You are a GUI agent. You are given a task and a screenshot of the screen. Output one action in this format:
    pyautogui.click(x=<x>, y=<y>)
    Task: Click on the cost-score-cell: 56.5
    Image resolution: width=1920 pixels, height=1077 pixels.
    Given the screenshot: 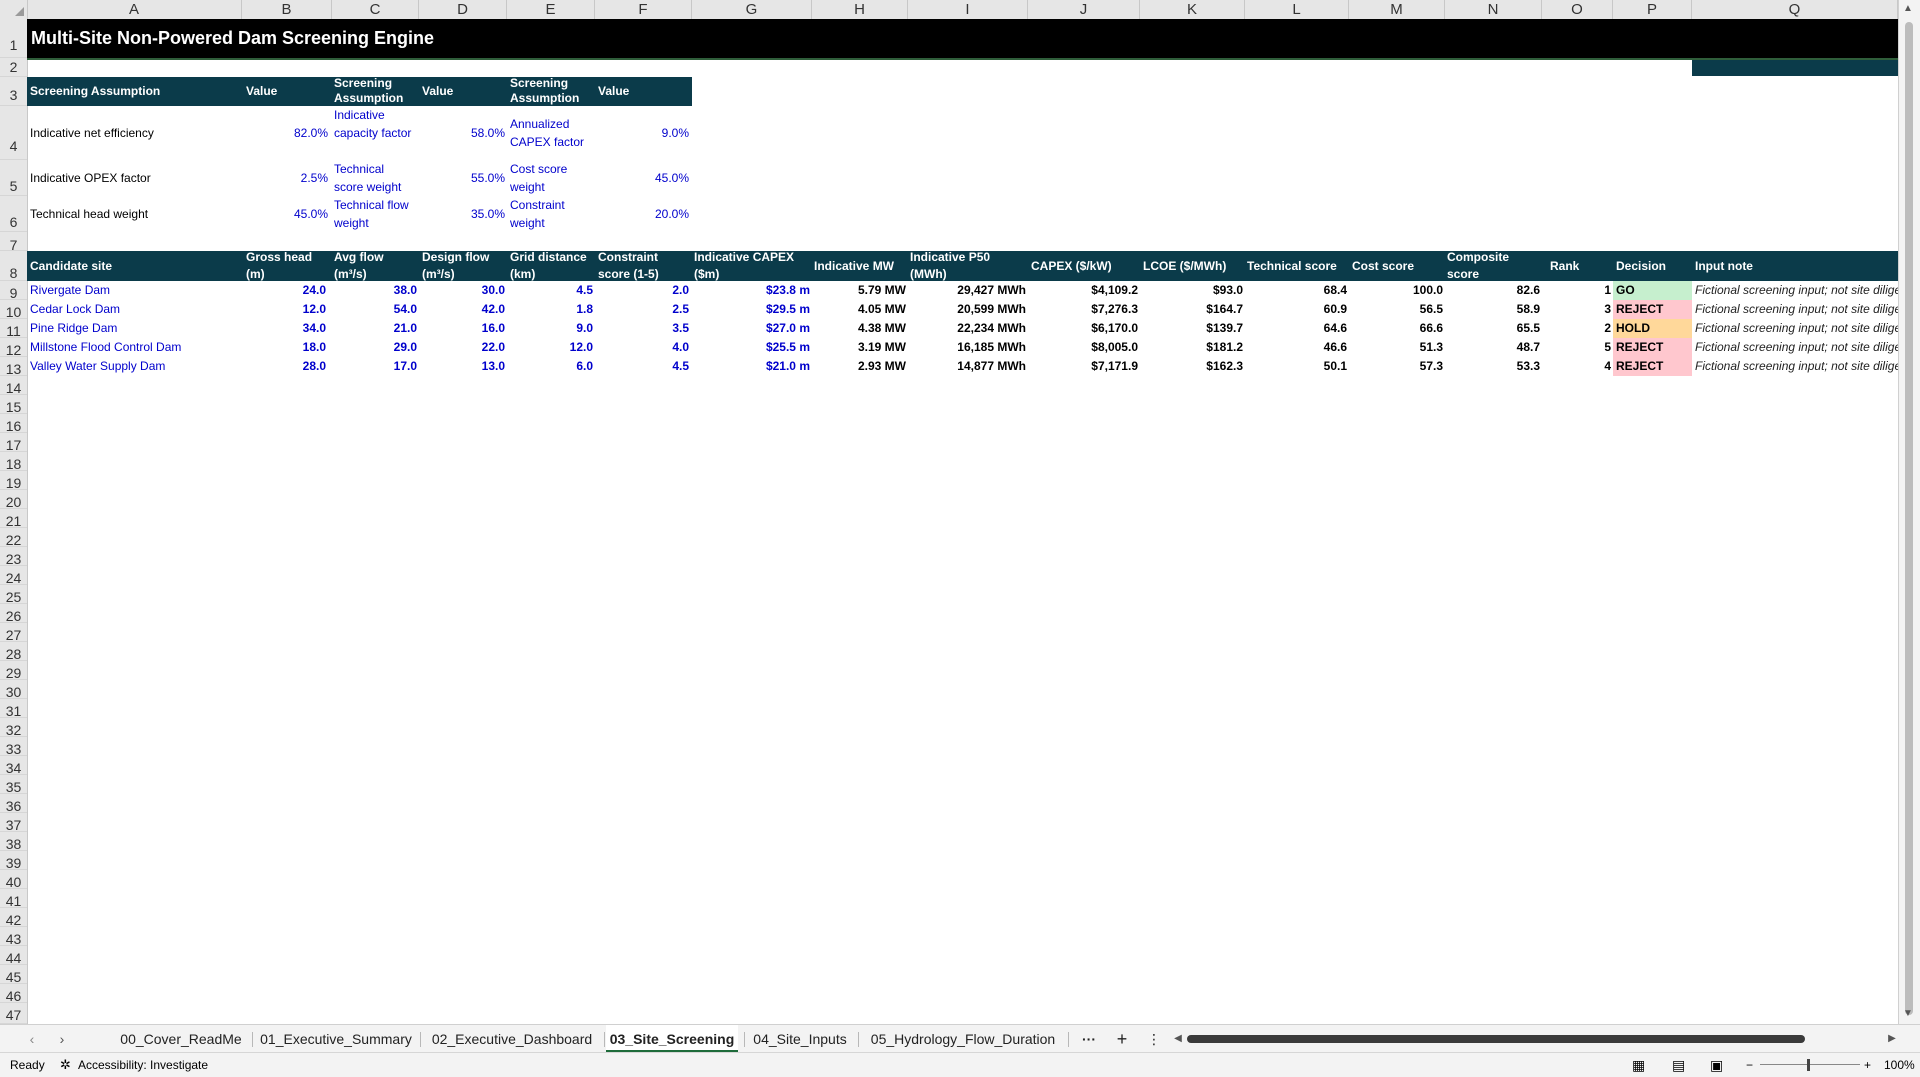 What is the action you would take?
    pyautogui.click(x=1396, y=309)
    